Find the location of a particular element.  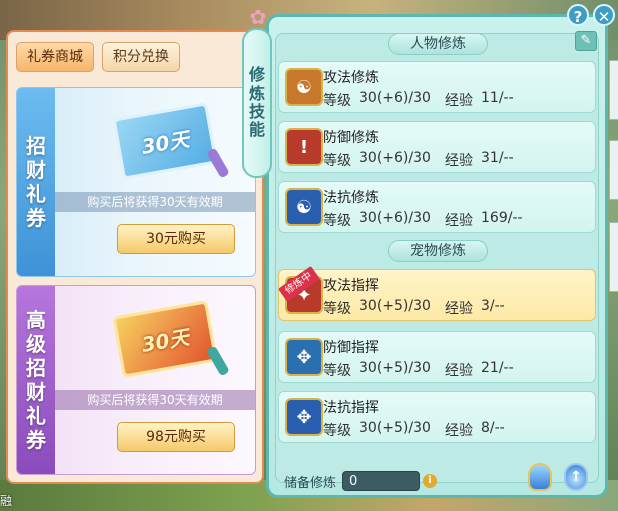

exp-value: 31/-- is located at coordinates (497, 158).